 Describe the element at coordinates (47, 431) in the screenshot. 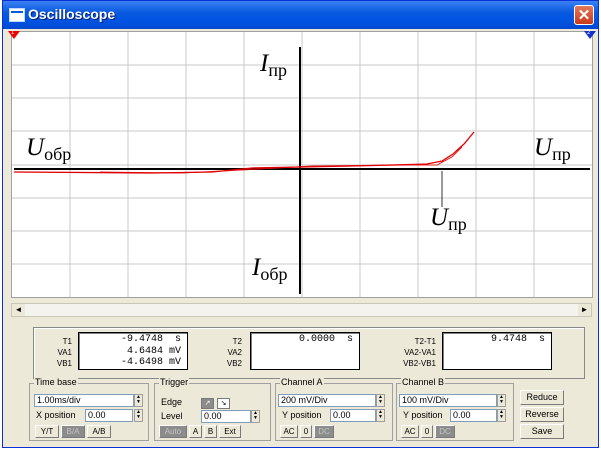

I see `mode-yt-button: Y/T` at that location.